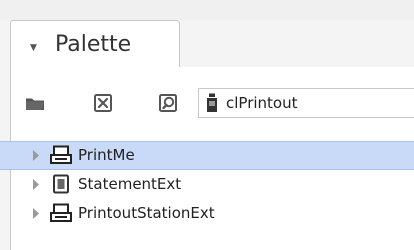 This screenshot has height=250, width=414. What do you see at coordinates (262, 103) in the screenshot?
I see `module-selector-value: clPrintout` at bounding box center [262, 103].